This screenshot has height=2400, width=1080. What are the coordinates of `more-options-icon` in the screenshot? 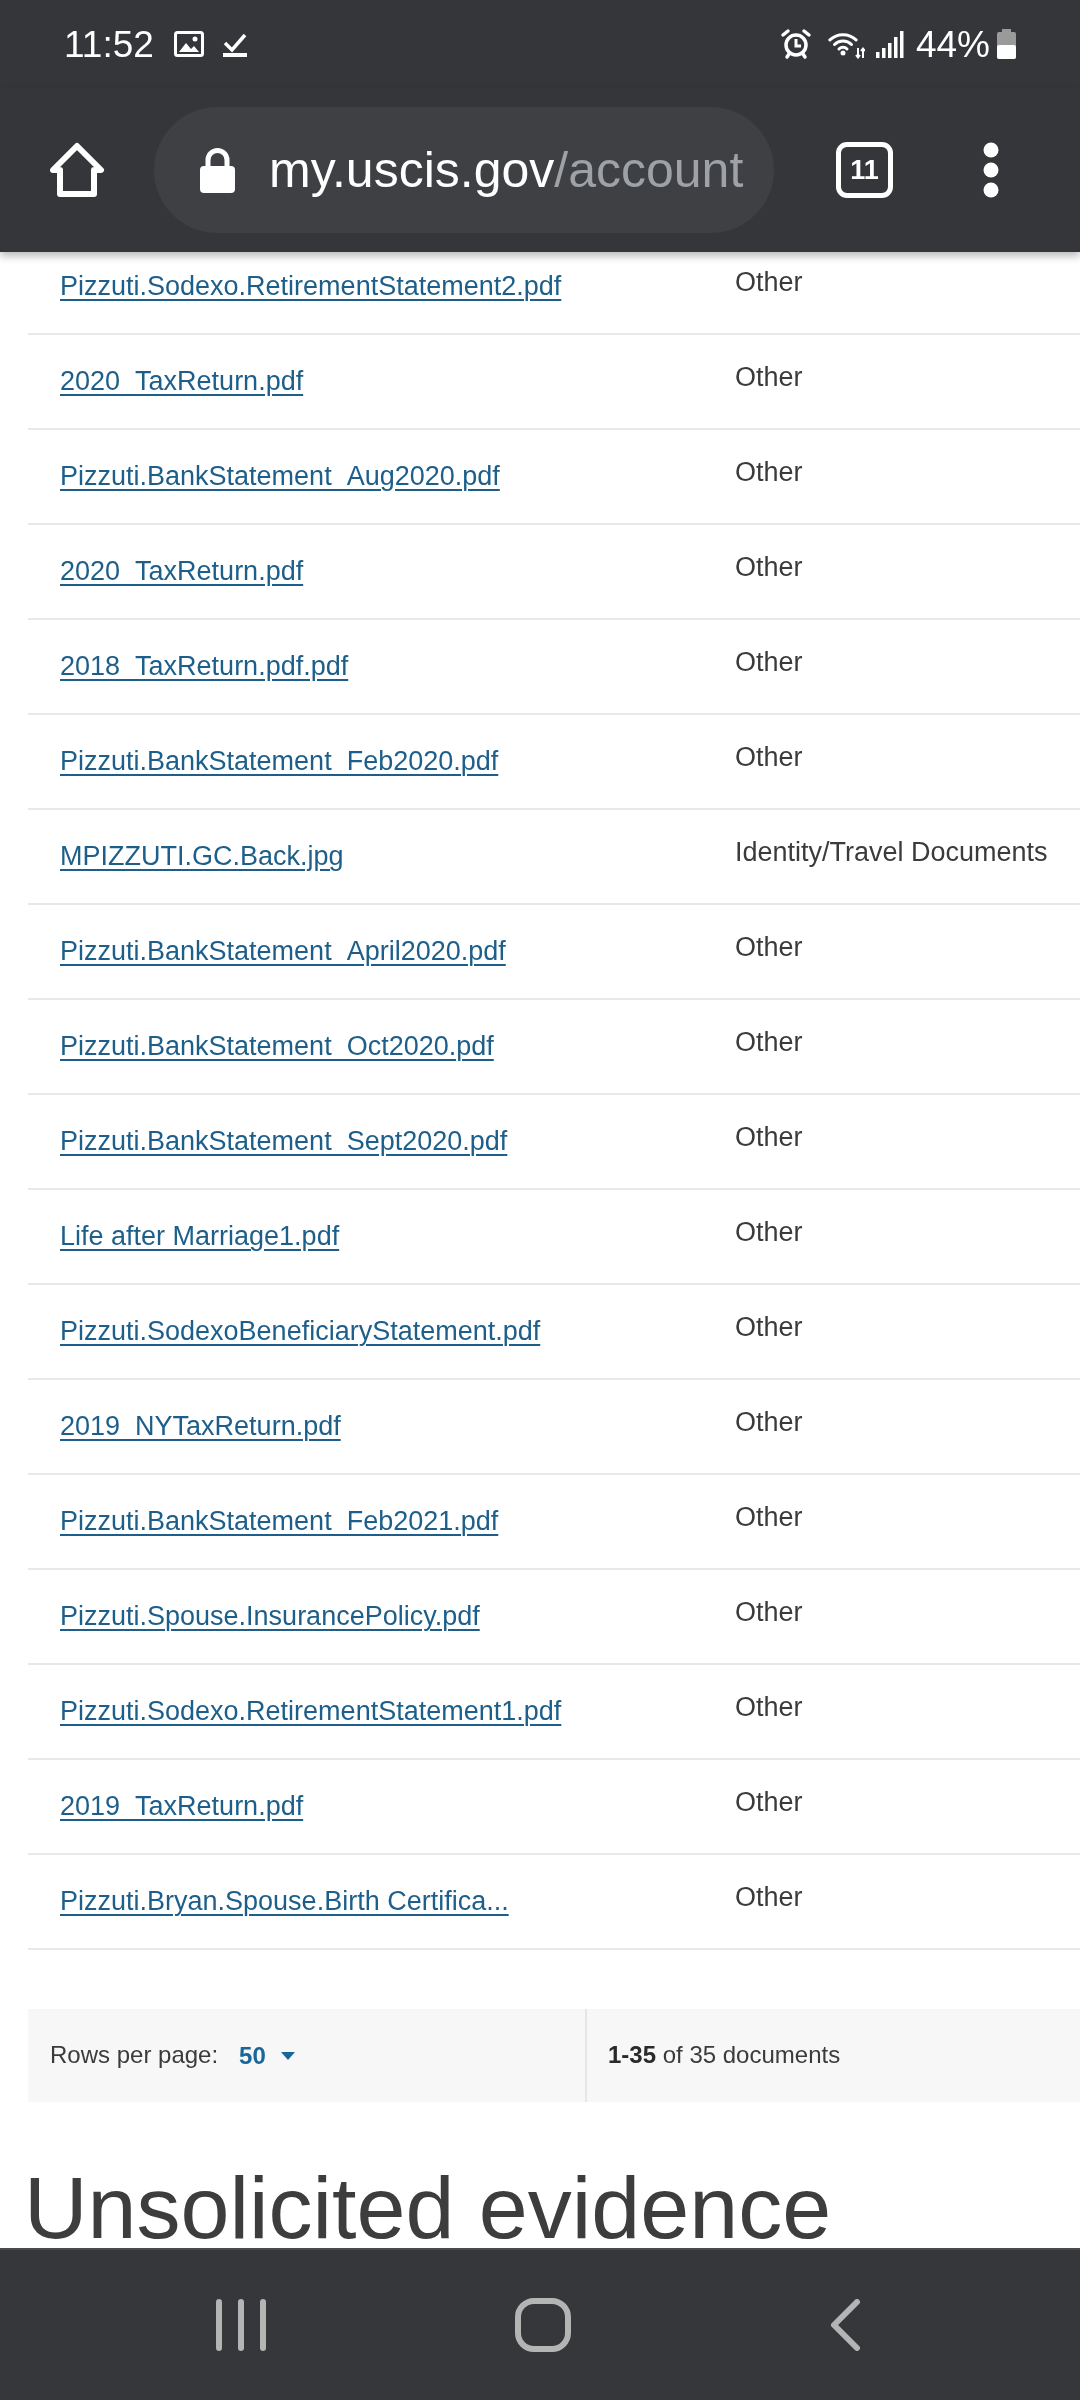 It's located at (991, 170).